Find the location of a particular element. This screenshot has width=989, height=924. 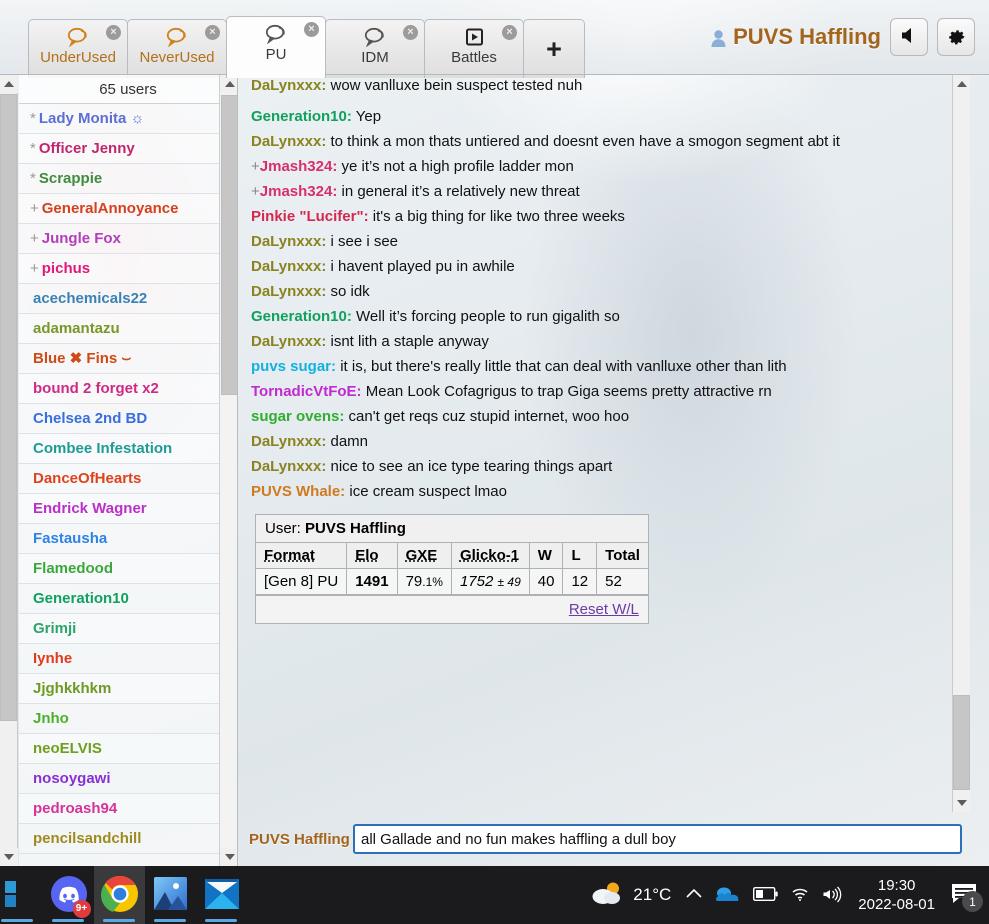

chat-message-author: Pinkie "Lucifer": is located at coordinates (310, 216).